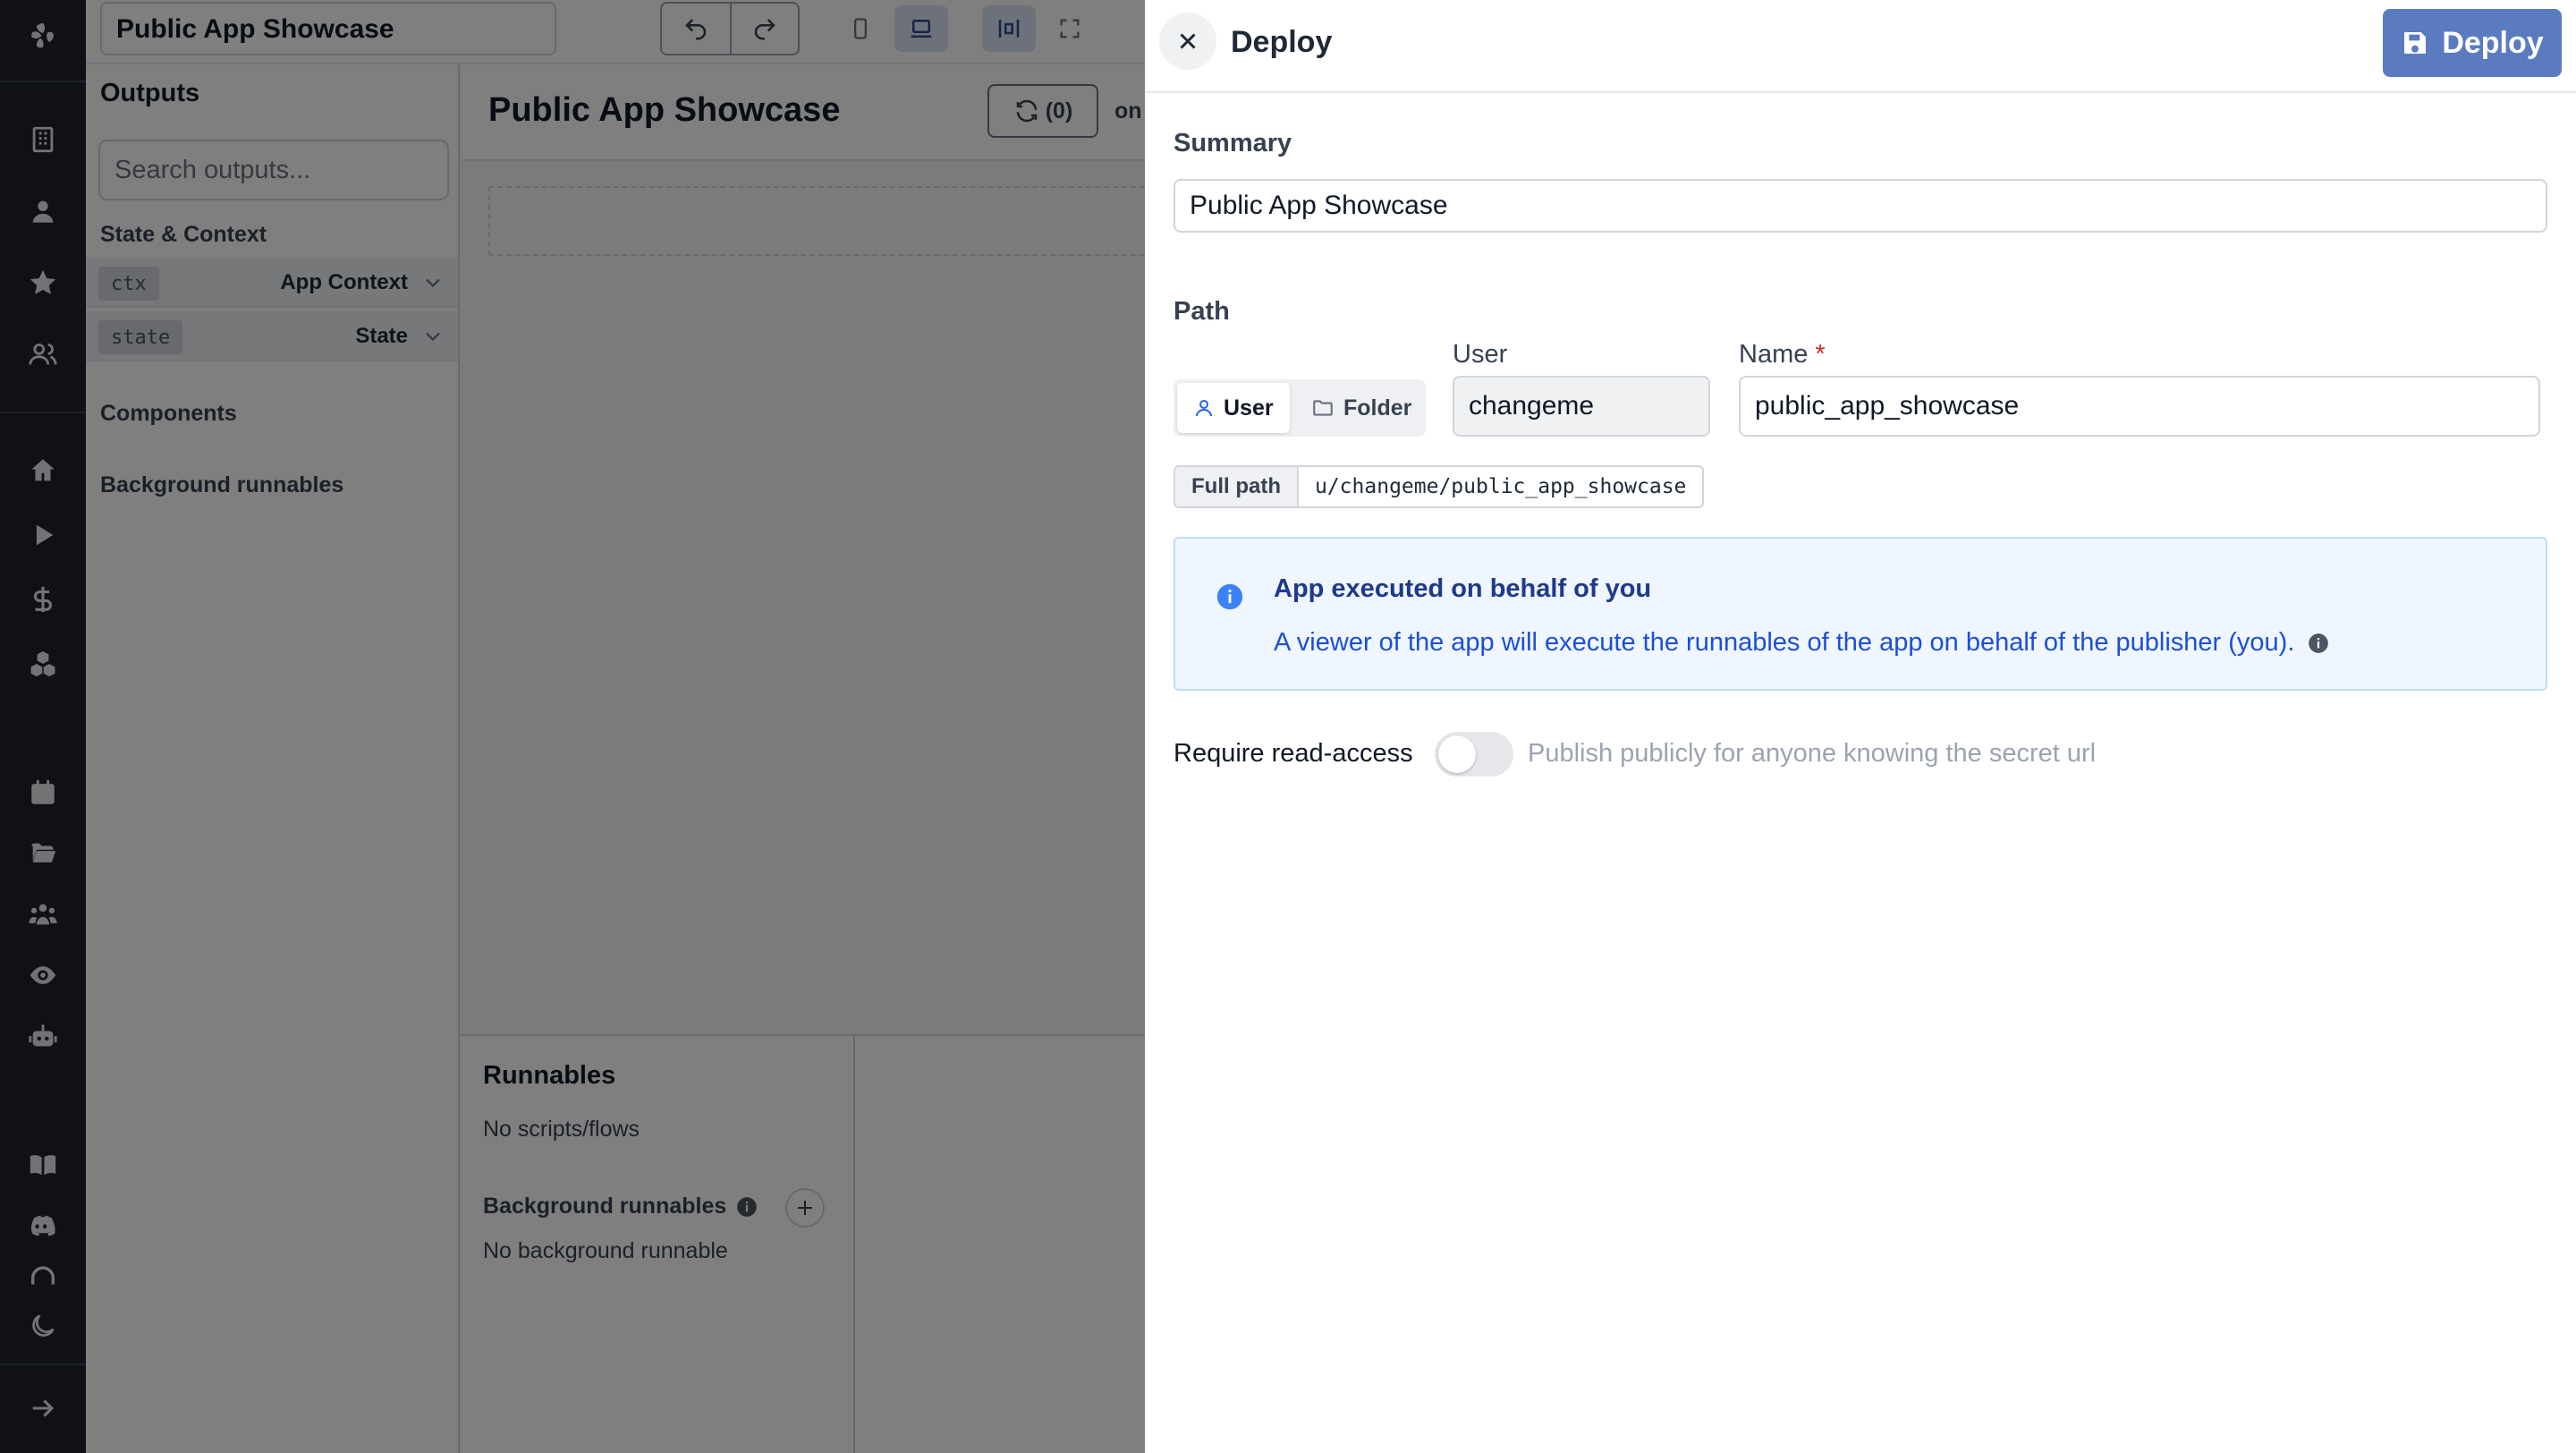 The width and height of the screenshot is (2576, 1453). What do you see at coordinates (1860, 46) in the screenshot?
I see `drawer-header: Deploy Deploy` at bounding box center [1860, 46].